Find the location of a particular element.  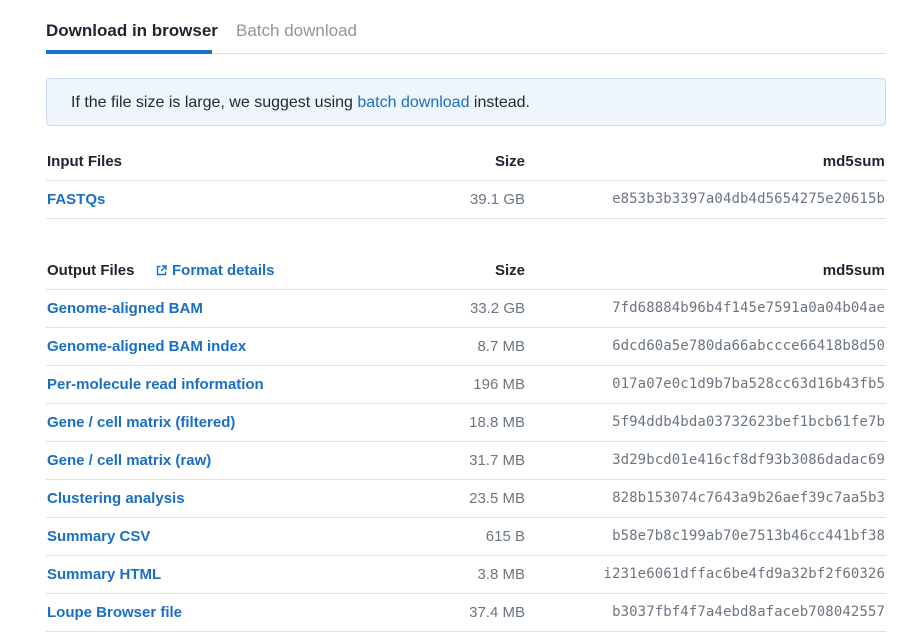

file-size: 18.8 MB is located at coordinates (497, 422).